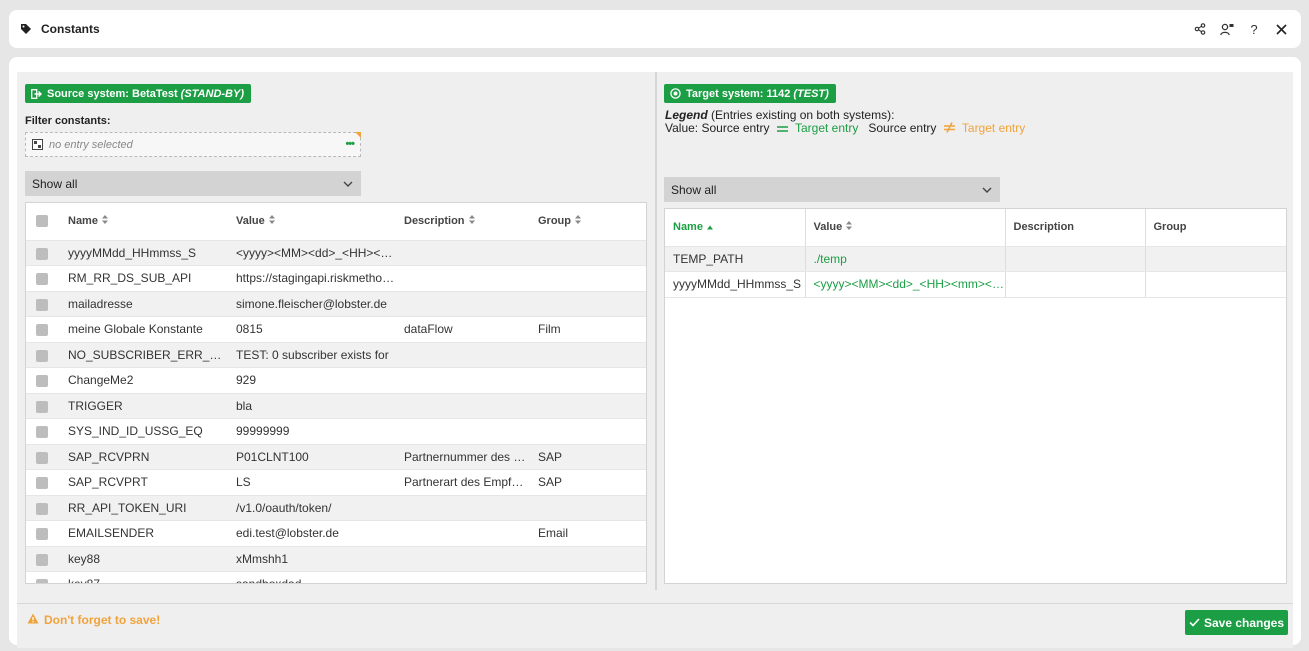  What do you see at coordinates (993, 128) in the screenshot?
I see `legend-unequal-target: Target entry` at bounding box center [993, 128].